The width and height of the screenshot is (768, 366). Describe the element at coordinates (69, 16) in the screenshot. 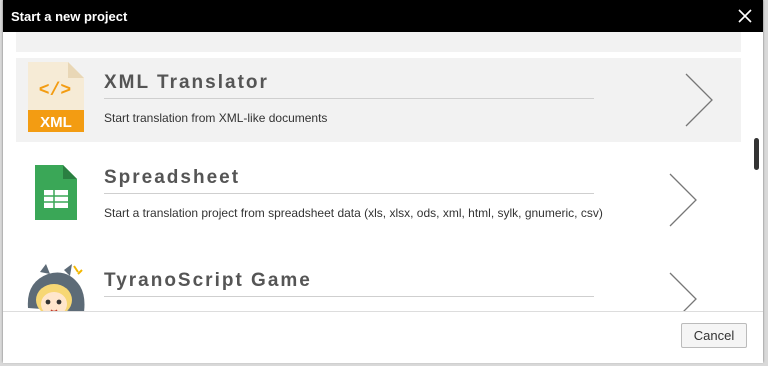

I see `dialog-title: Start a new project` at that location.